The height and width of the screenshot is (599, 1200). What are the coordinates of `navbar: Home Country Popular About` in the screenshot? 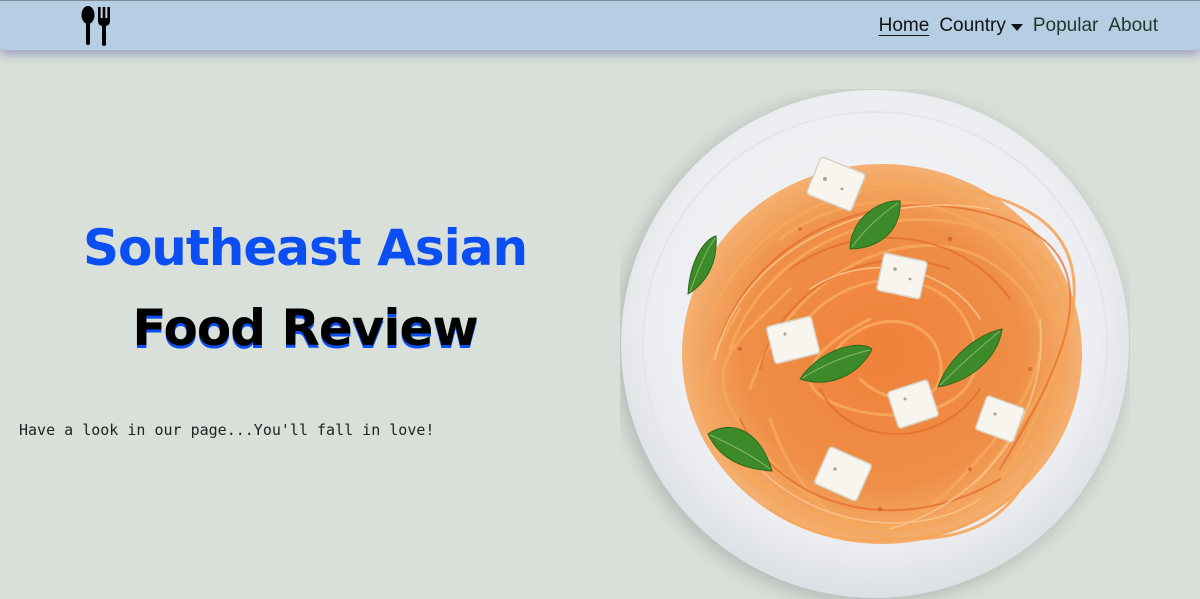 It's located at (600, 25).